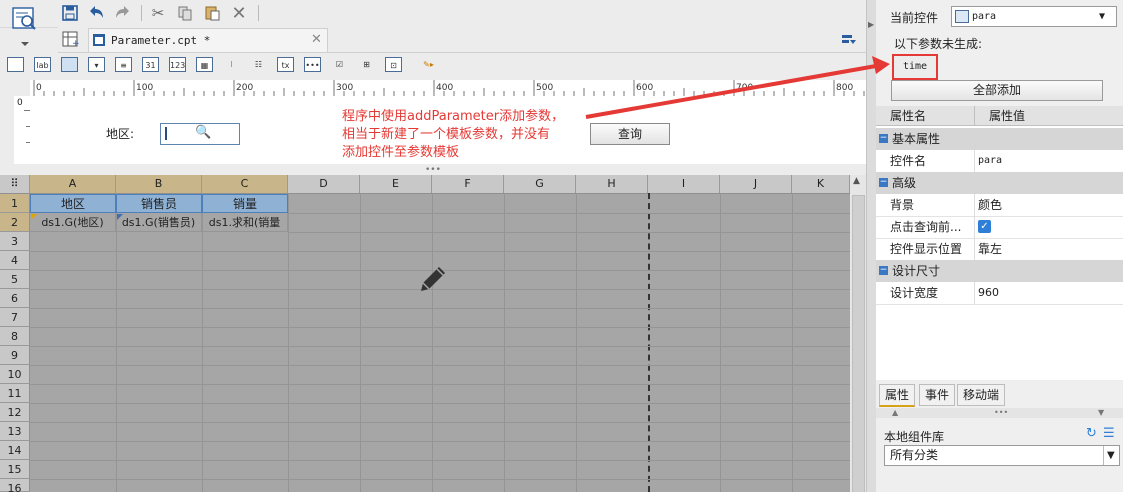 The width and height of the screenshot is (1123, 492). I want to click on row-header: 3, so click(15, 241).